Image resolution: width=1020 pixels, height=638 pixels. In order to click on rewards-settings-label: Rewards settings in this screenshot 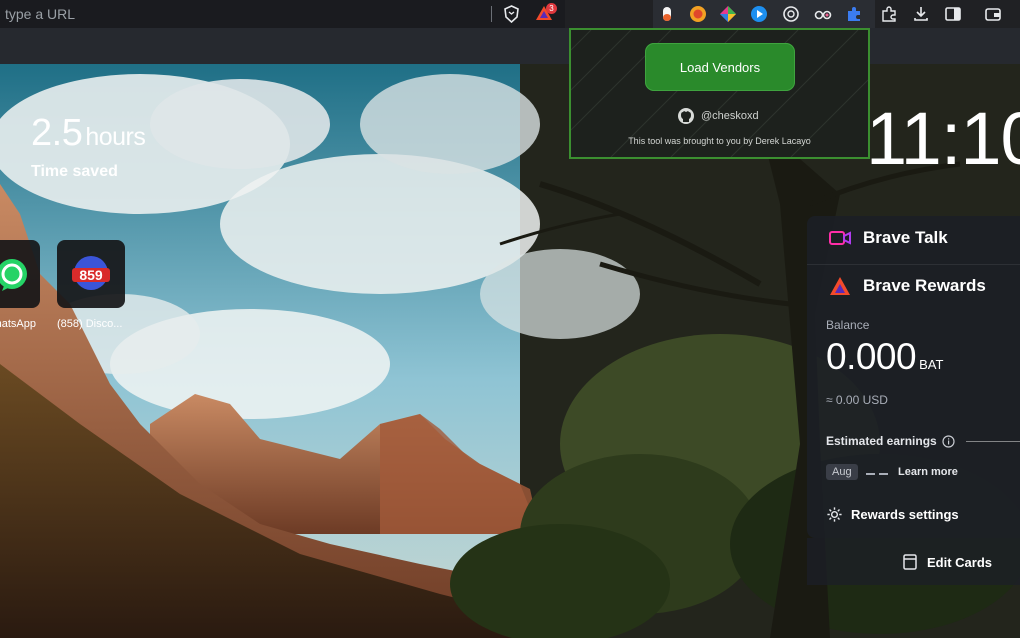, I will do `click(905, 514)`.